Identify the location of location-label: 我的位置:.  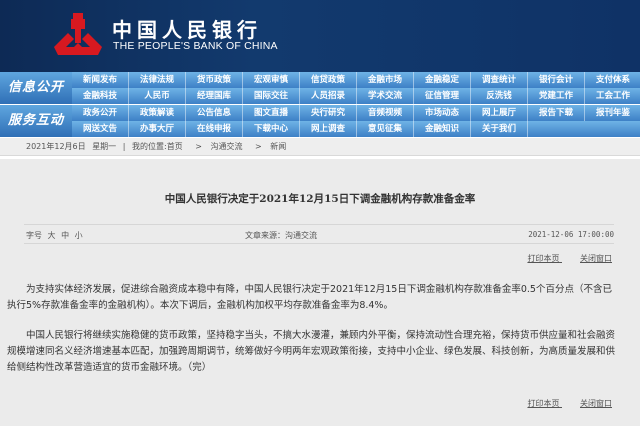
(149, 146).